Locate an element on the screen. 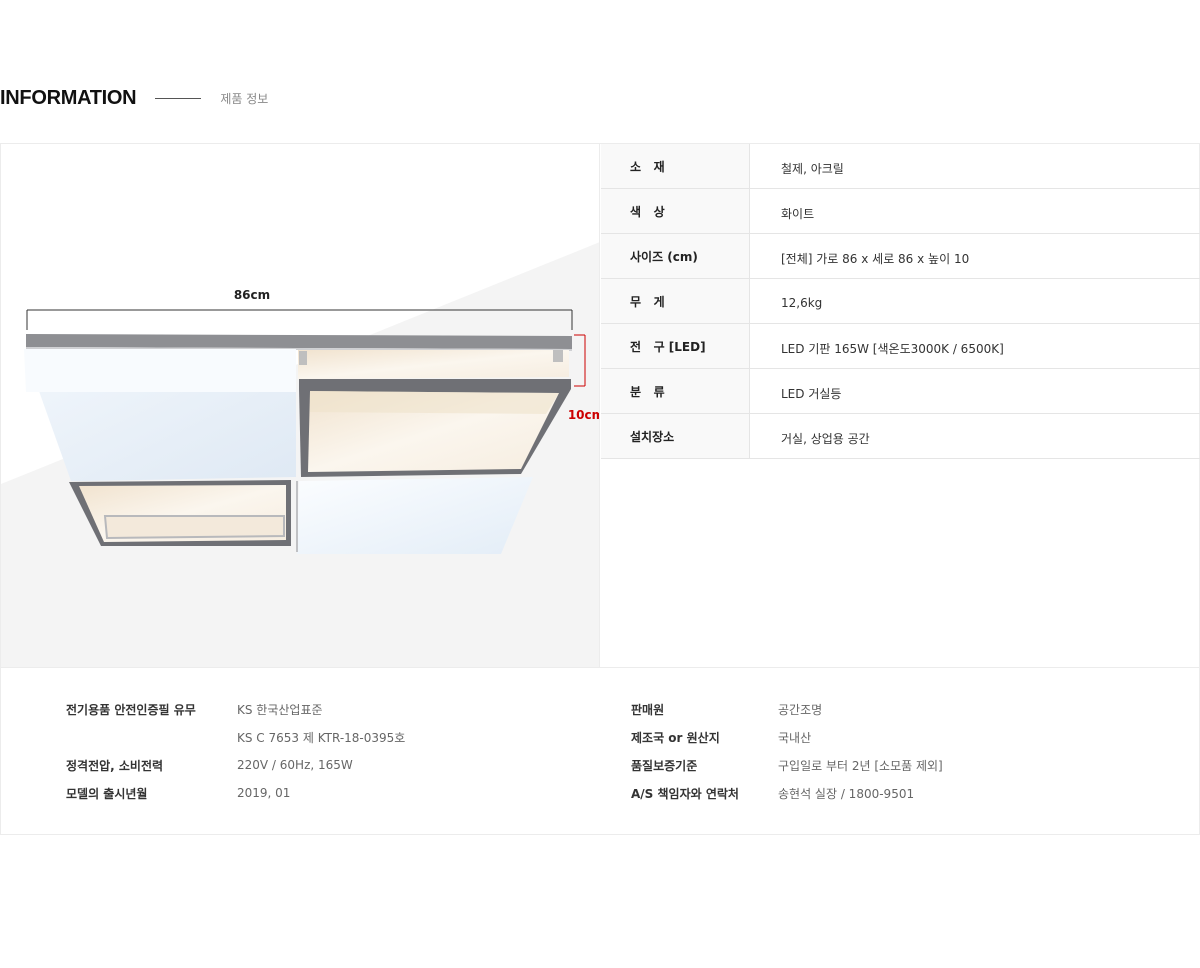  notice-value: 220V / 60Hz, 165W is located at coordinates (295, 765).